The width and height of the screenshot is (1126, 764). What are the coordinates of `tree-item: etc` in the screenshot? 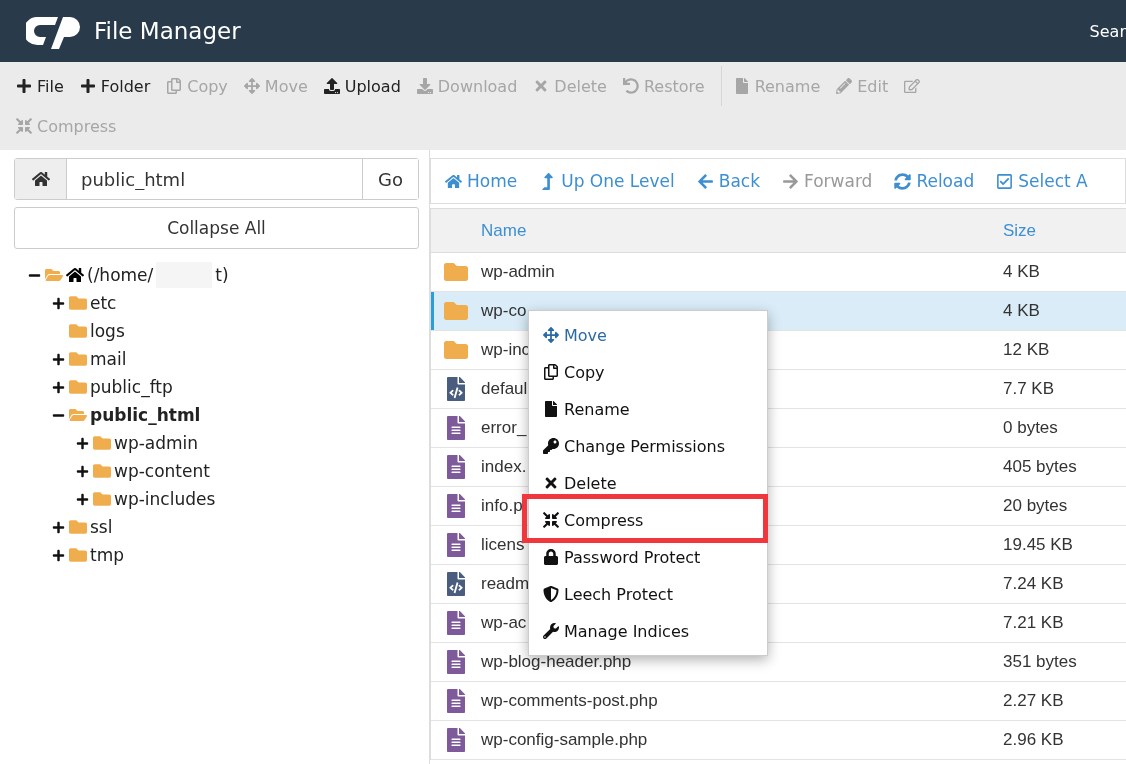 It's located at (103, 303).